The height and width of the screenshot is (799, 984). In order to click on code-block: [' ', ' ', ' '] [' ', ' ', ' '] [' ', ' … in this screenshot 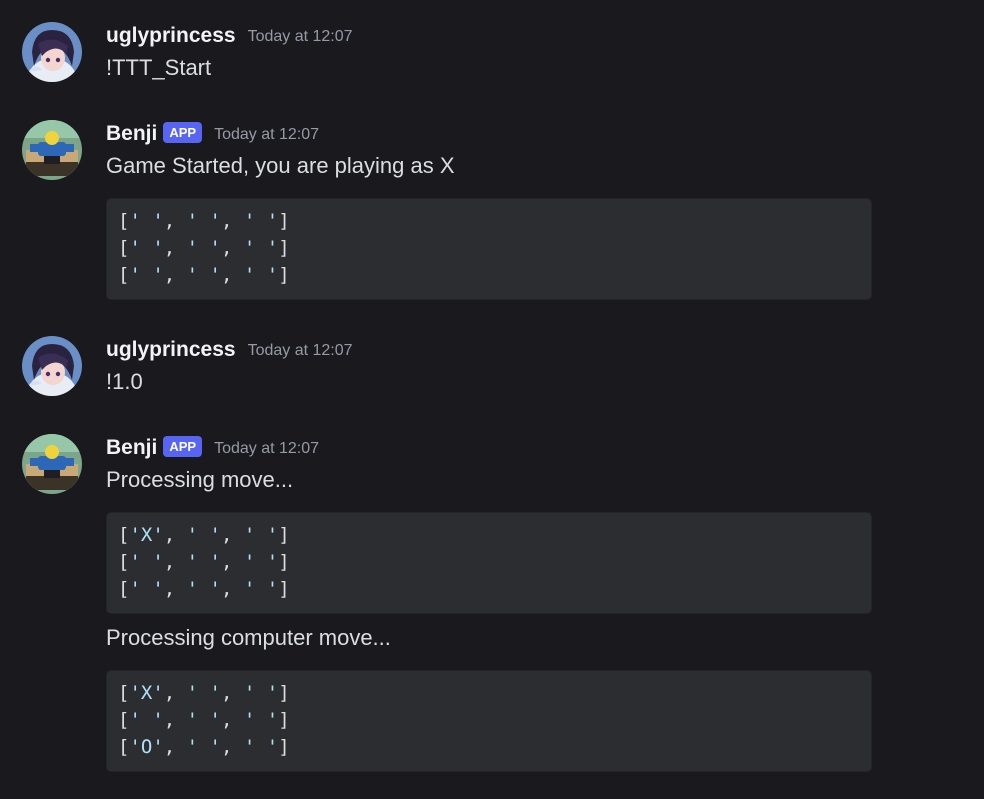, I will do `click(489, 249)`.